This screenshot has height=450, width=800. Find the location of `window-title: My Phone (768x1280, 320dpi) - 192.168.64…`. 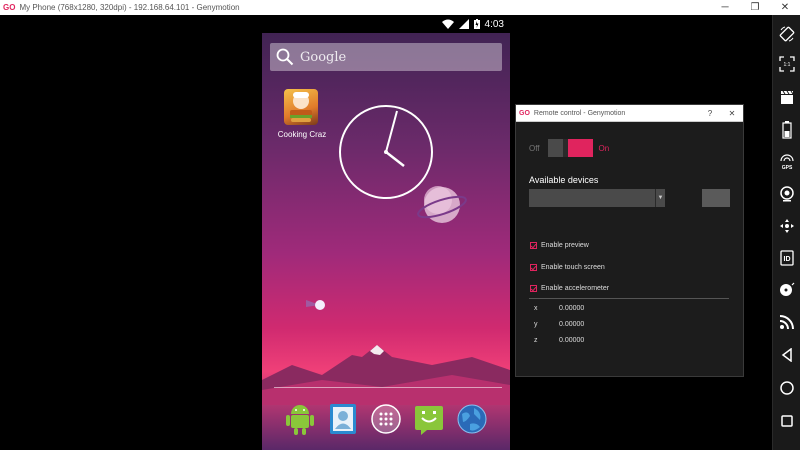

window-title: My Phone (768x1280, 320dpi) - 192.168.64… is located at coordinates (129, 7).